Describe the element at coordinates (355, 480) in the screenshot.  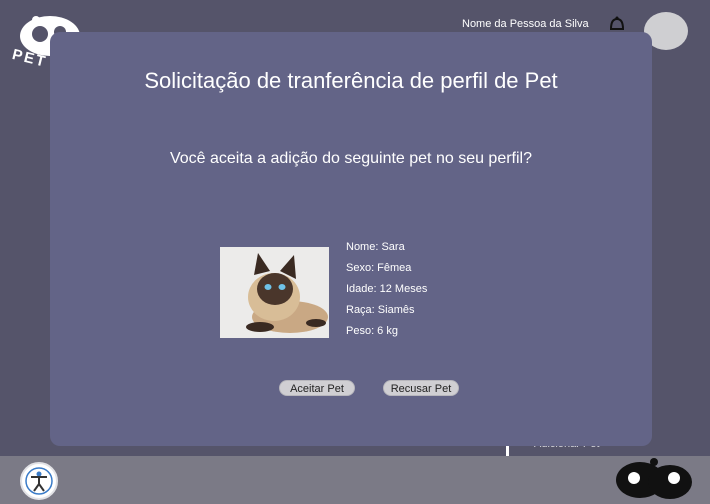
I see `footer` at that location.